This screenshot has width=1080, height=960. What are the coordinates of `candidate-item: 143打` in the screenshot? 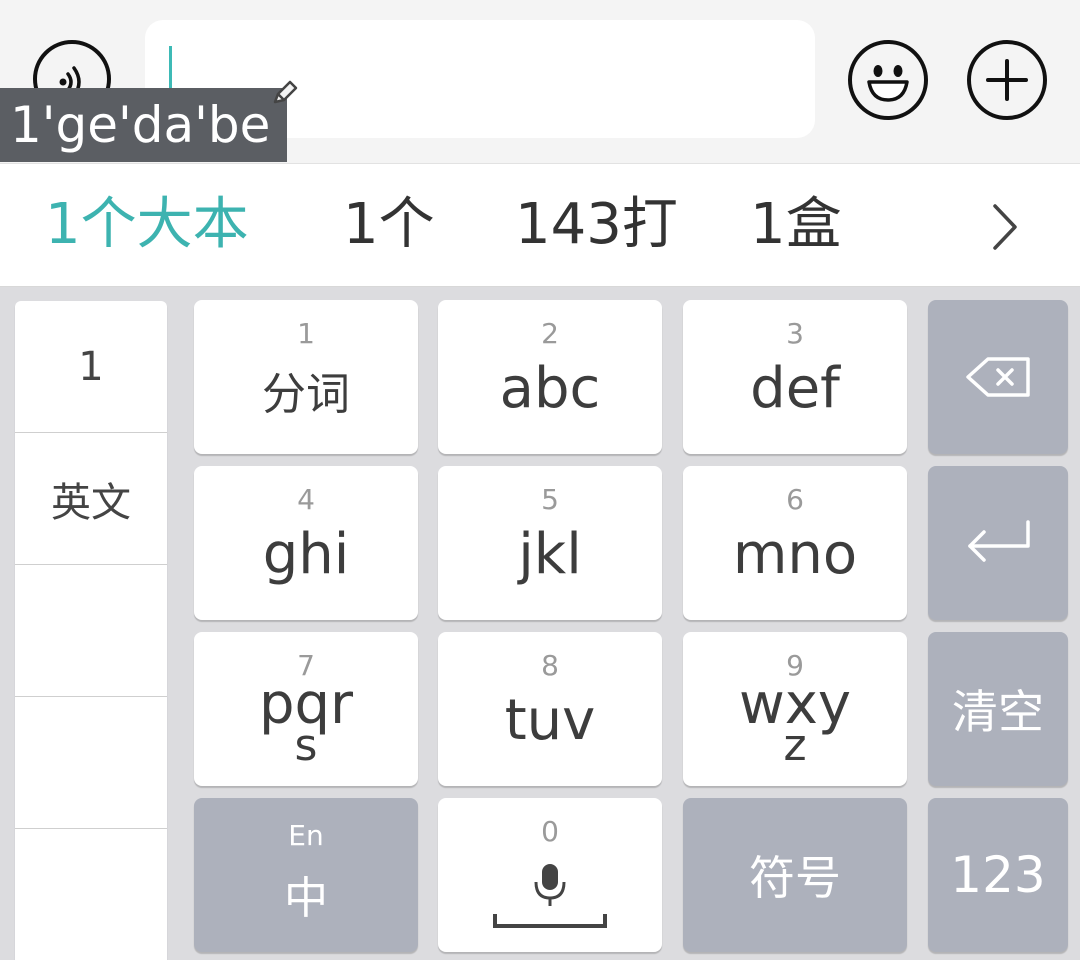 It's located at (596, 225).